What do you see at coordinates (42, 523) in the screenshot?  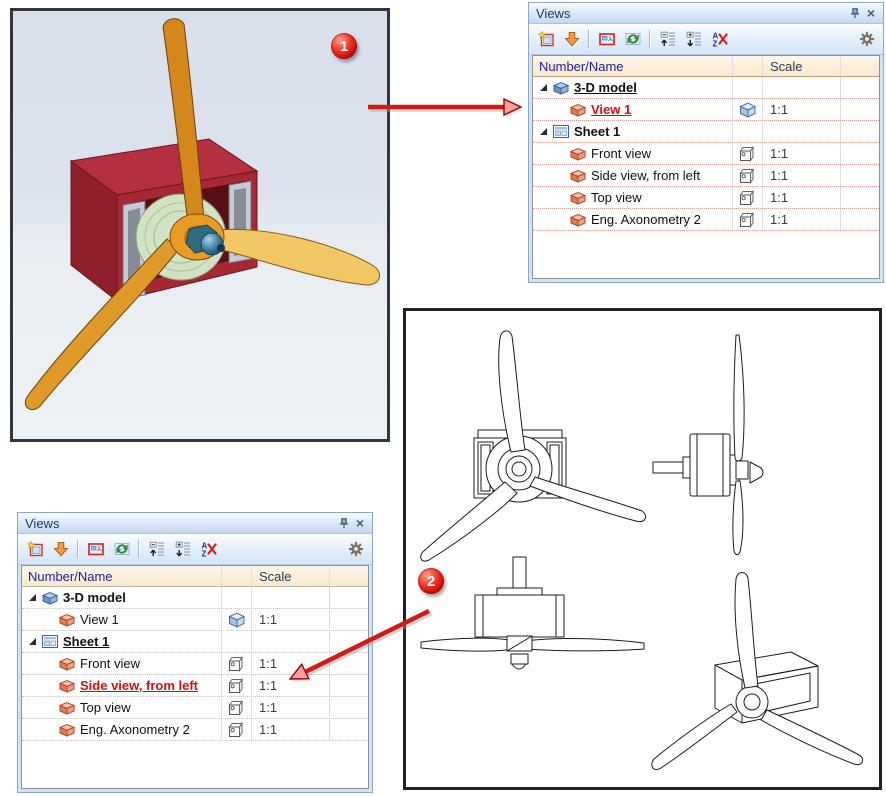 I see `panel-title: Views` at bounding box center [42, 523].